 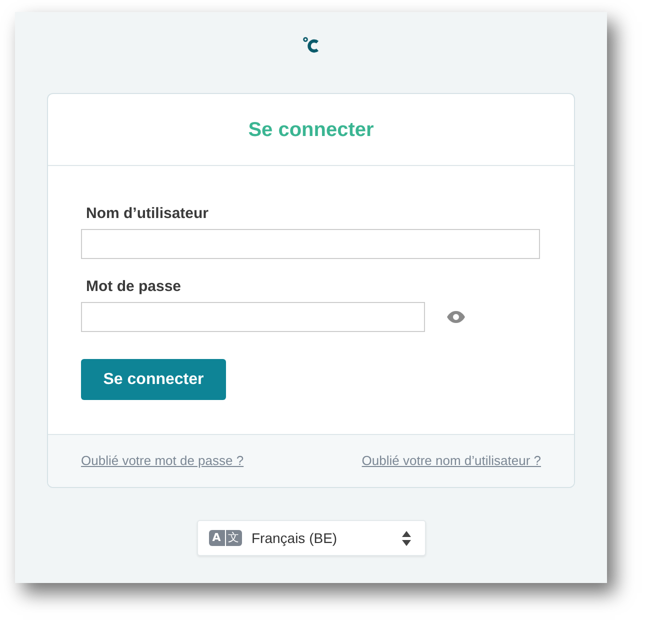 What do you see at coordinates (406, 538) in the screenshot?
I see `up-down-caret-icon` at bounding box center [406, 538].